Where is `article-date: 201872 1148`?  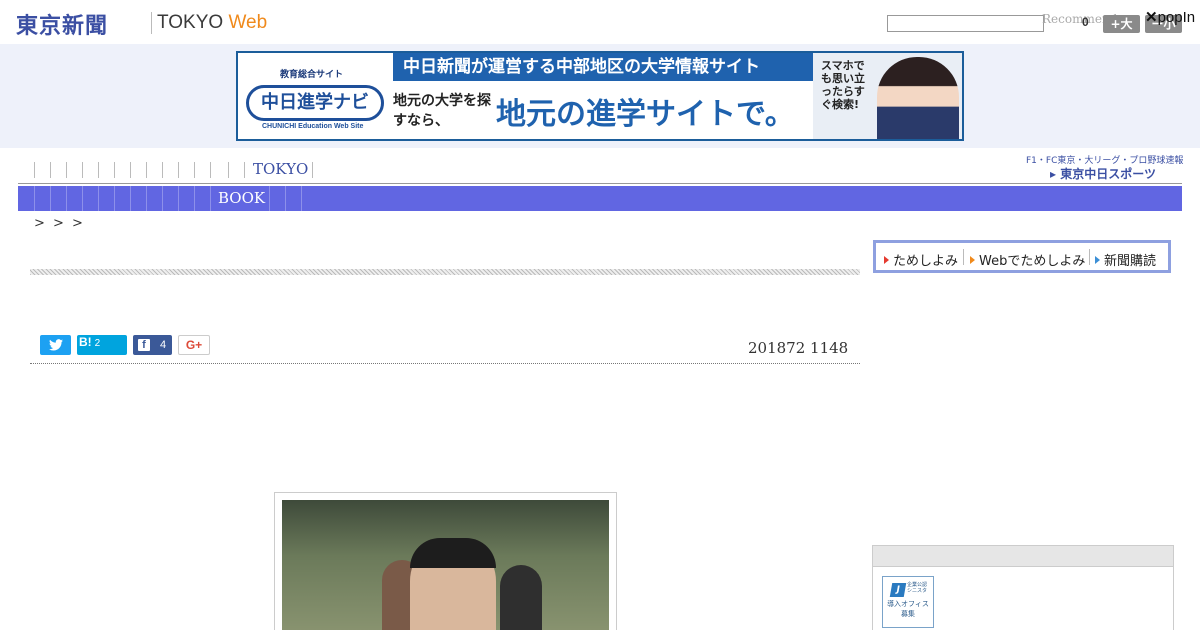
article-date: 201872 1148 is located at coordinates (798, 348).